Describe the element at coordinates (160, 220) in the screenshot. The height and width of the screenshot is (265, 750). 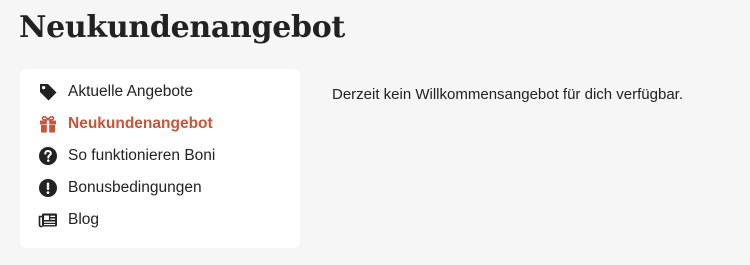
I see `sidebar-item-blog: Blog` at that location.